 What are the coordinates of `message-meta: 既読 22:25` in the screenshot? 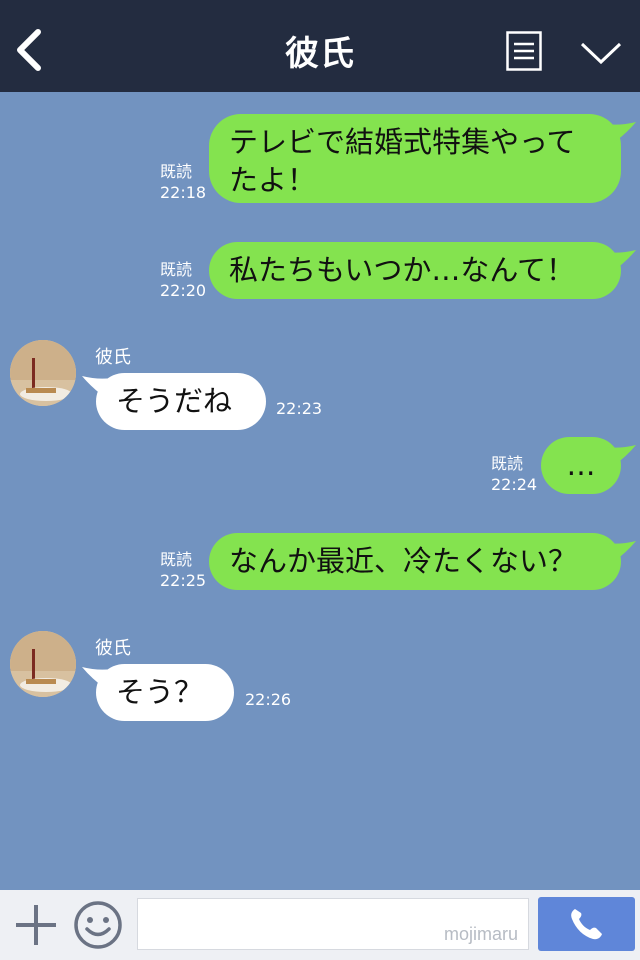 It's located at (183, 570).